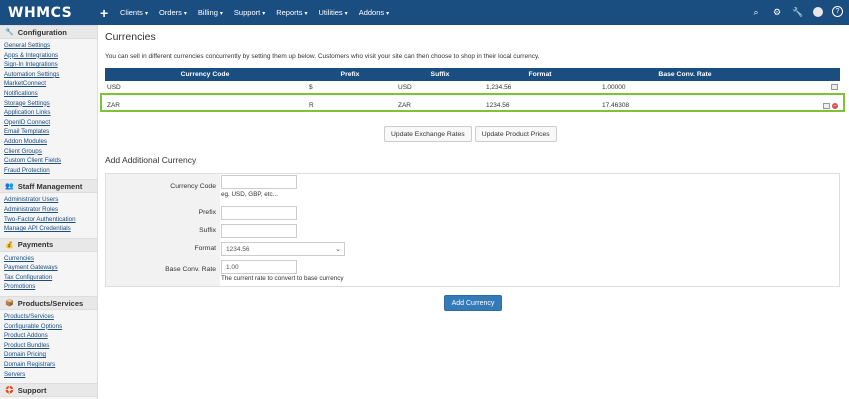 The width and height of the screenshot is (849, 399). I want to click on sidebar-link-application-links: Application Links, so click(48, 113).